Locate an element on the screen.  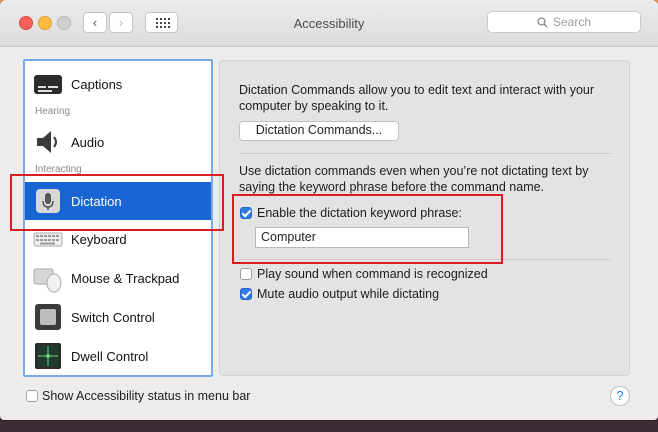
help-button: ? is located at coordinates (620, 396).